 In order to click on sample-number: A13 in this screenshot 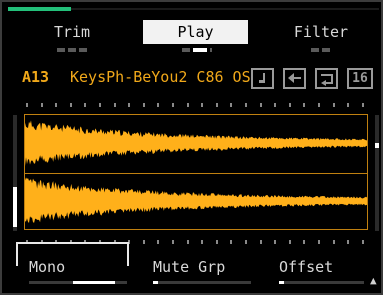, I will do `click(36, 77)`.